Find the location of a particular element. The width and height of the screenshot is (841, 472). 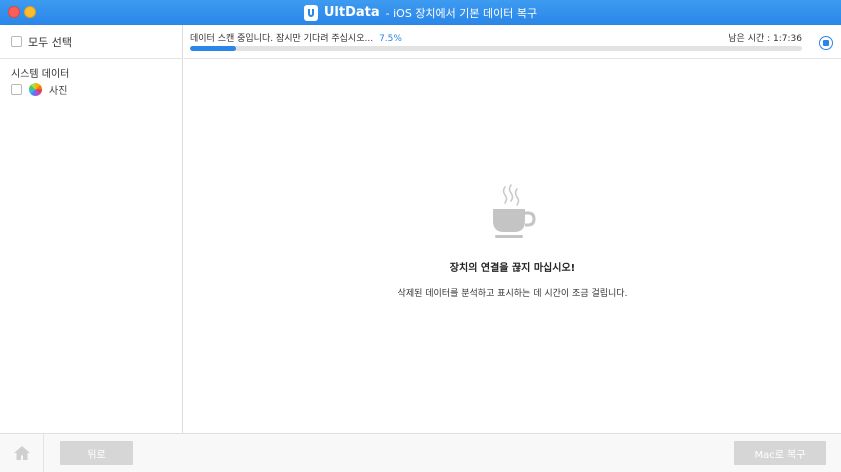

window-title-brand: UltData is located at coordinates (351, 12).